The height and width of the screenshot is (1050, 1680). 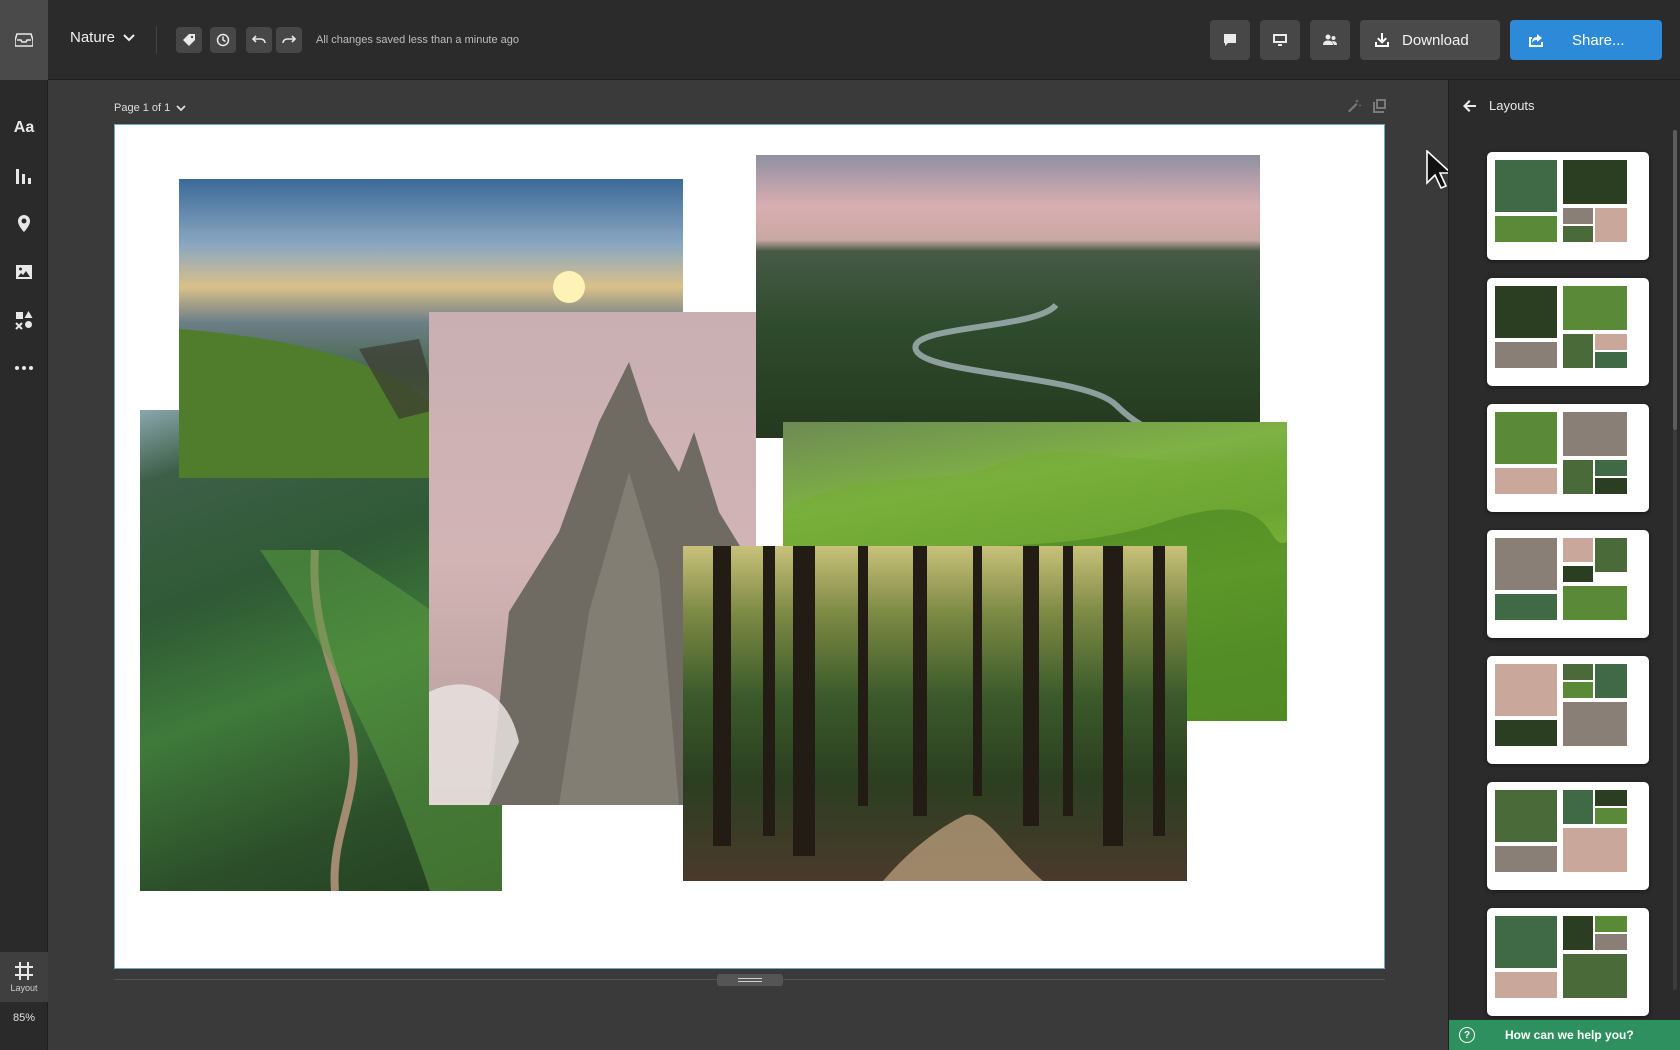 I want to click on river-art, so click(x=1044, y=370).